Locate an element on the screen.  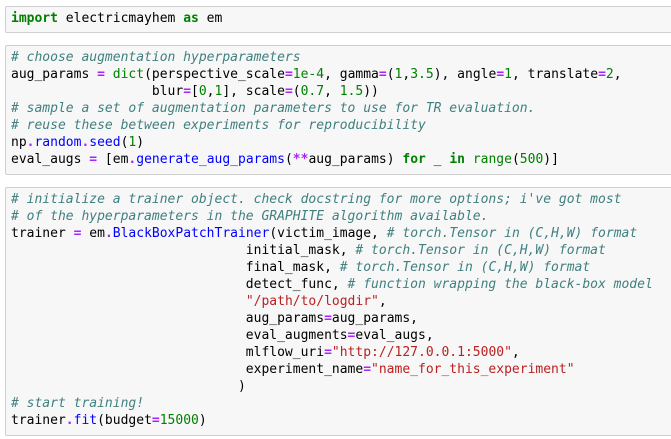
code-token: seed is located at coordinates (105, 142).